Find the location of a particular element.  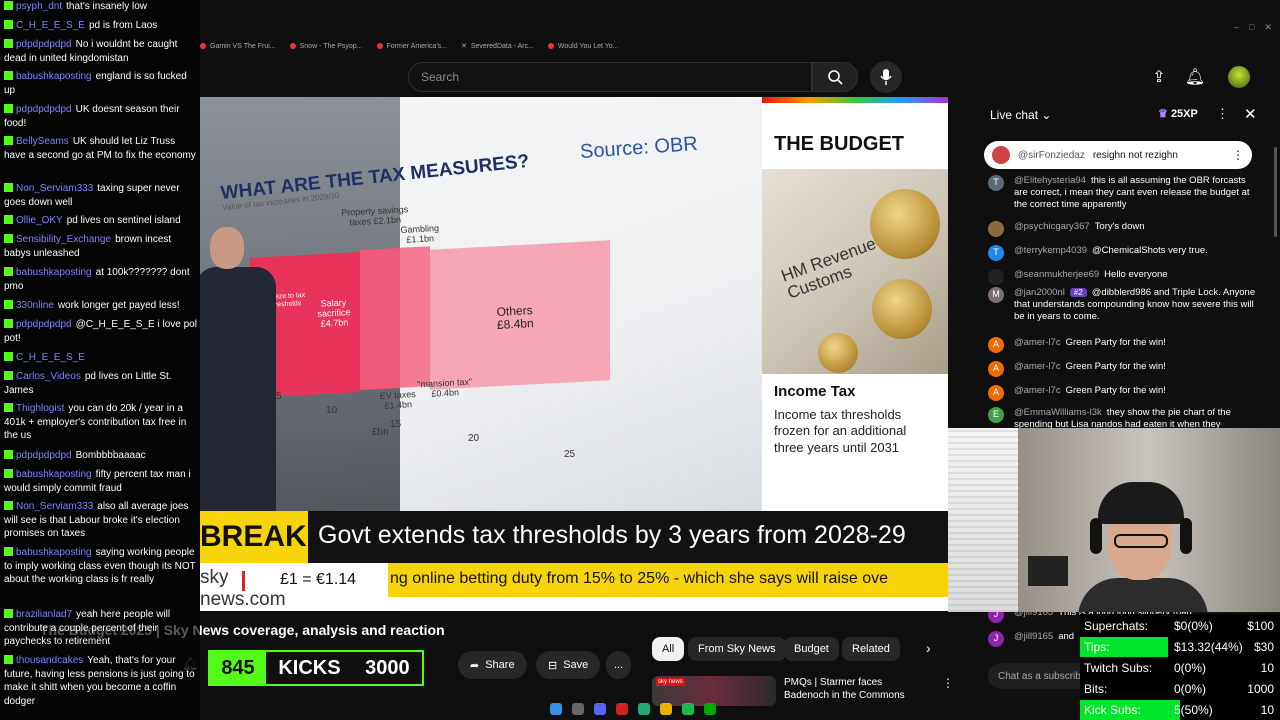

avatar: A is located at coordinates (996, 345).